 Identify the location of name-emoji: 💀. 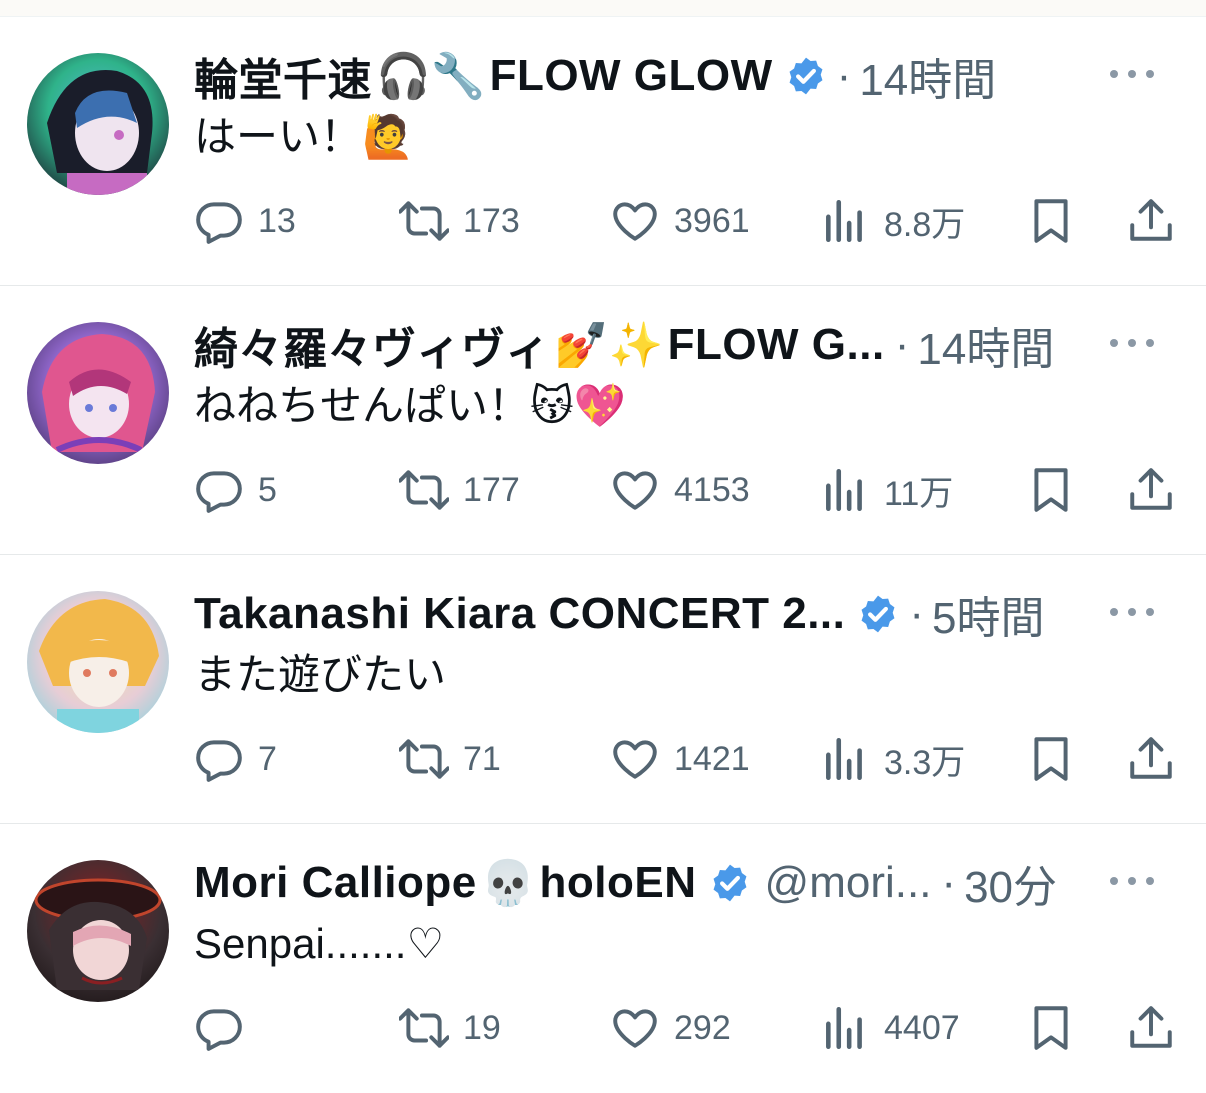
(508, 883).